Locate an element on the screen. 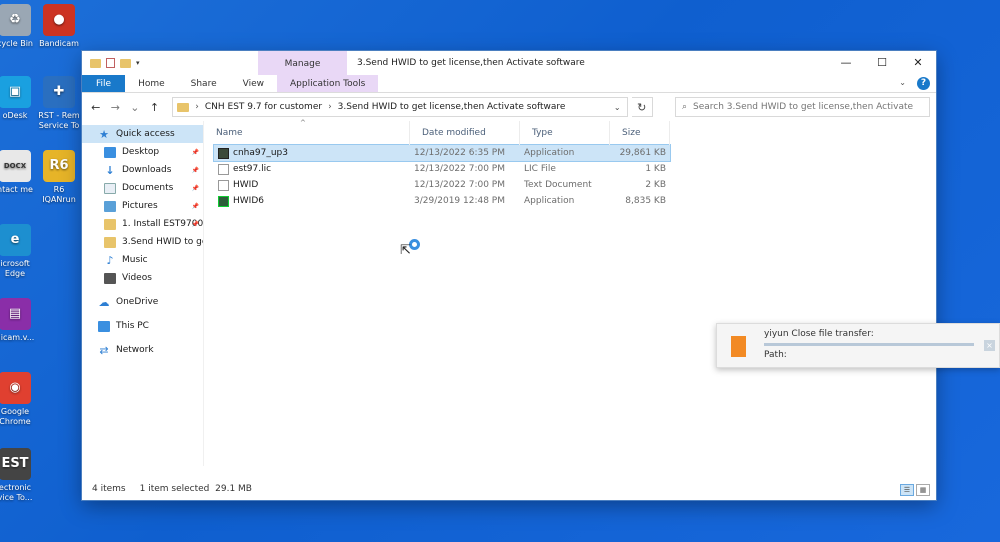  column-name: Name is located at coordinates (307, 133).